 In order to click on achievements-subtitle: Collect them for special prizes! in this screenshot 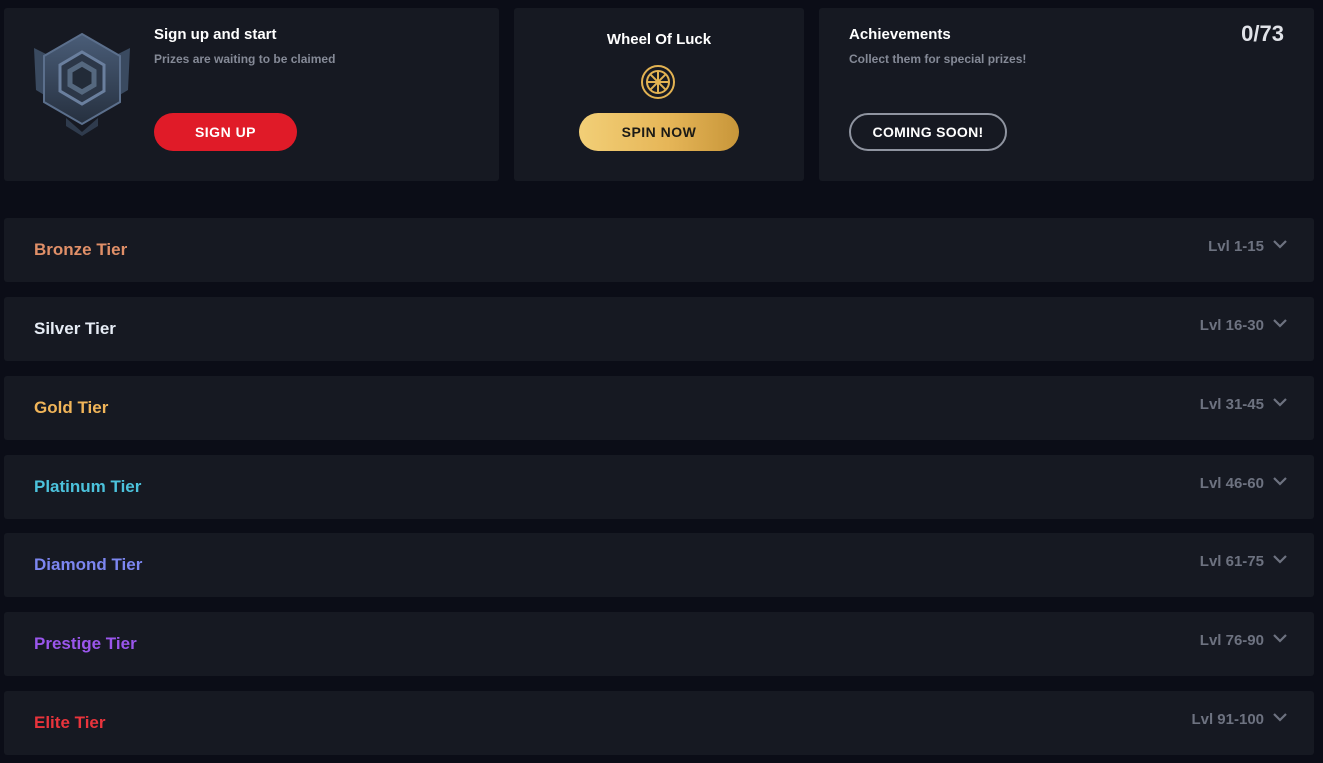, I will do `click(938, 59)`.